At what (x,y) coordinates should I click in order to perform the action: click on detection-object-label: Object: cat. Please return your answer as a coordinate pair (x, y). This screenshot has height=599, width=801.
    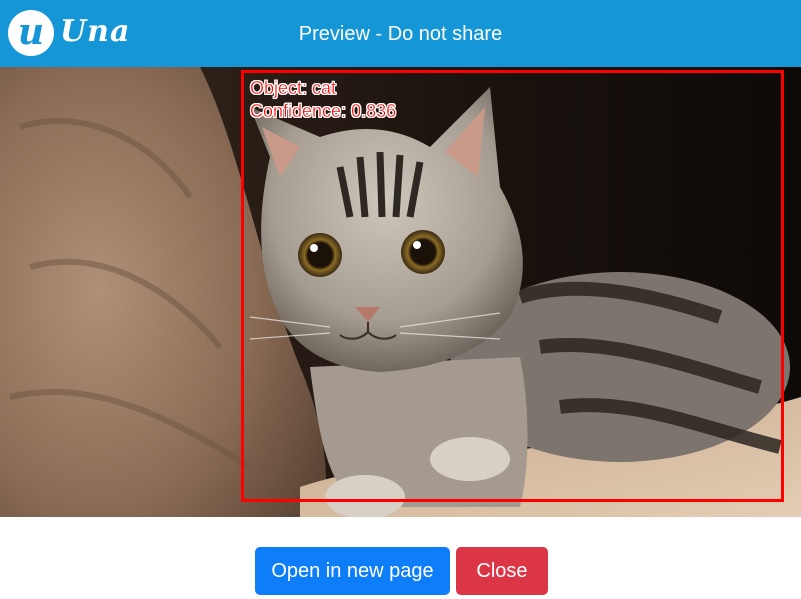
    Looking at the image, I should click on (293, 88).